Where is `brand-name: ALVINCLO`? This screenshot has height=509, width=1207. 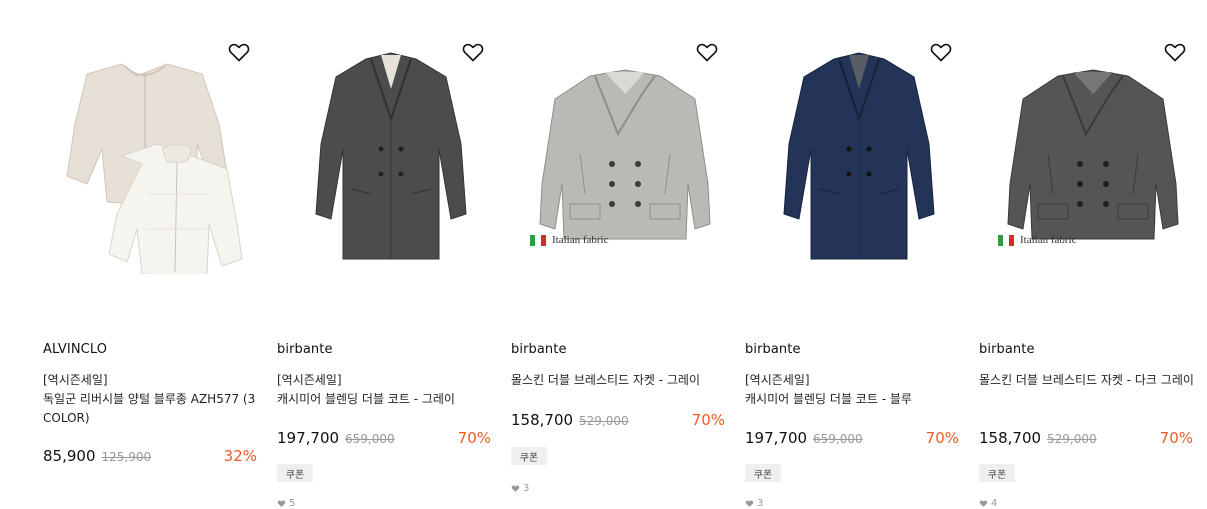 brand-name: ALVINCLO is located at coordinates (75, 349).